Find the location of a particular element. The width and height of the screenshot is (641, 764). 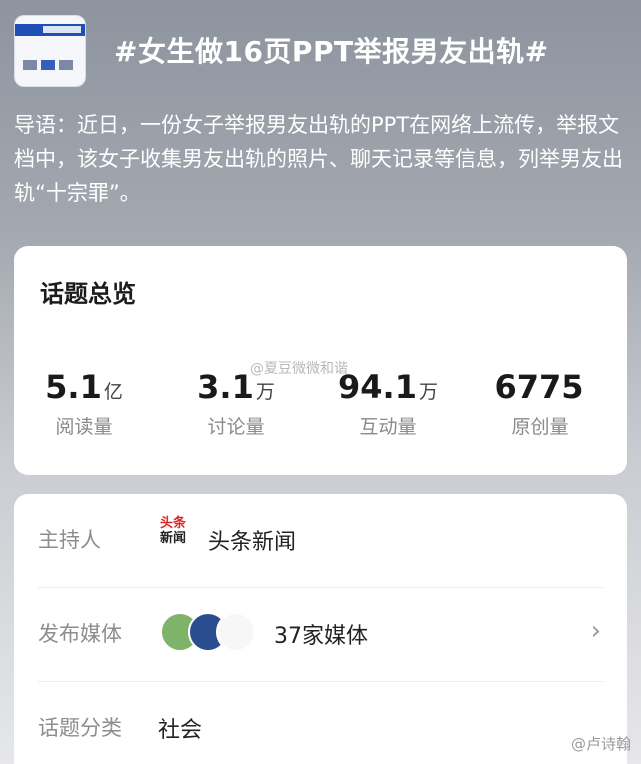

stat-label: 互动量 is located at coordinates (388, 427).